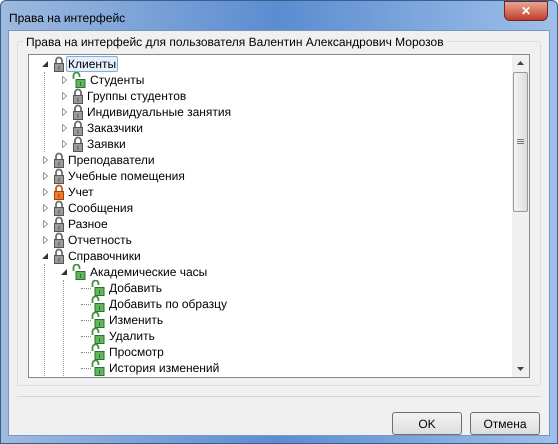 This screenshot has height=444, width=558. What do you see at coordinates (136, 352) in the screenshot?
I see `tree-item: Просмотр` at bounding box center [136, 352].